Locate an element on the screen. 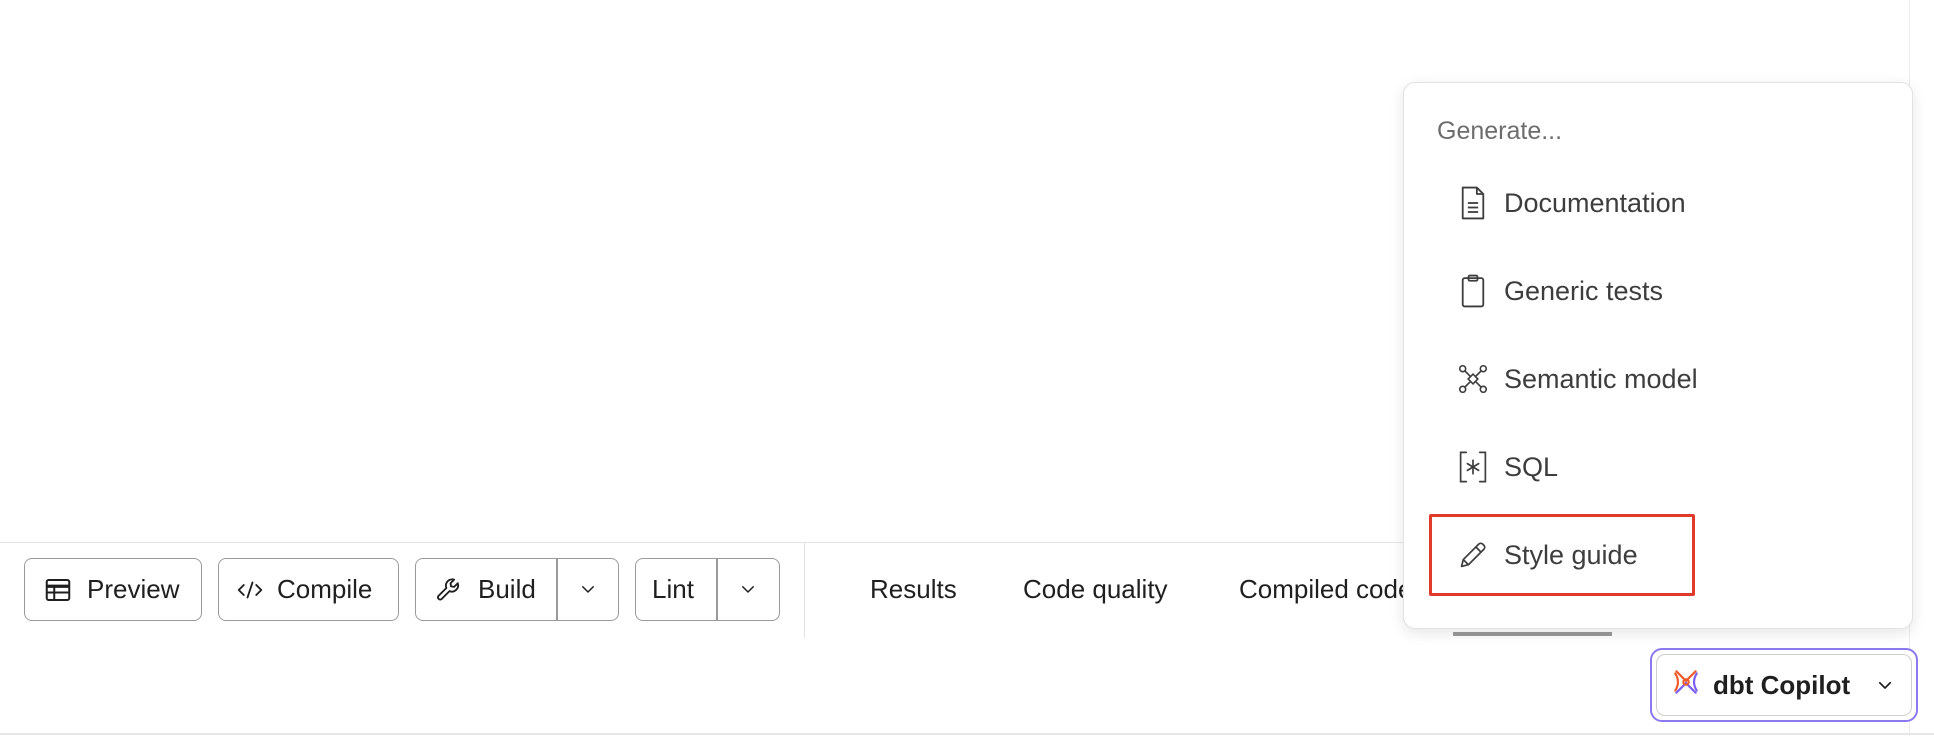 The image size is (1934, 736). clipboard-icon is located at coordinates (1473, 291).